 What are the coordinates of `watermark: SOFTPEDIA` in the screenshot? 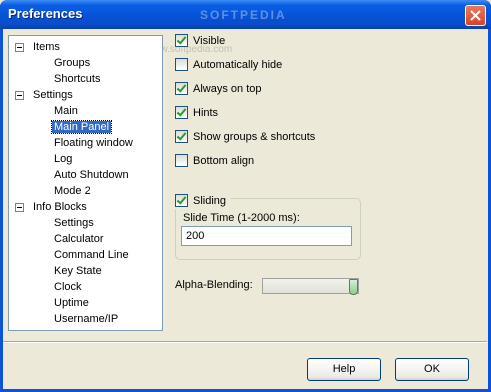 It's located at (243, 15).